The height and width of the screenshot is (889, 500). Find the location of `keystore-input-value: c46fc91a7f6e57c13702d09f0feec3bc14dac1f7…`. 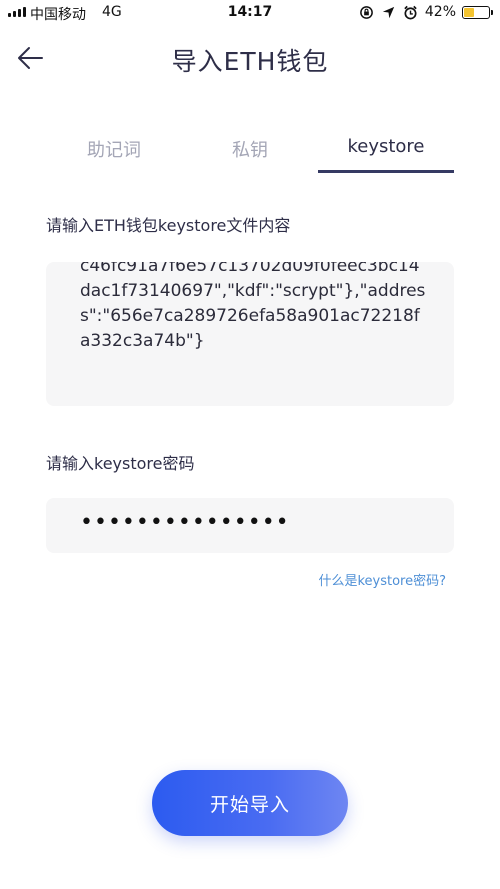

keystore-input-value: c46fc91a7f6e57c13702d09f0feec3bc14dac1f7… is located at coordinates (253, 306).